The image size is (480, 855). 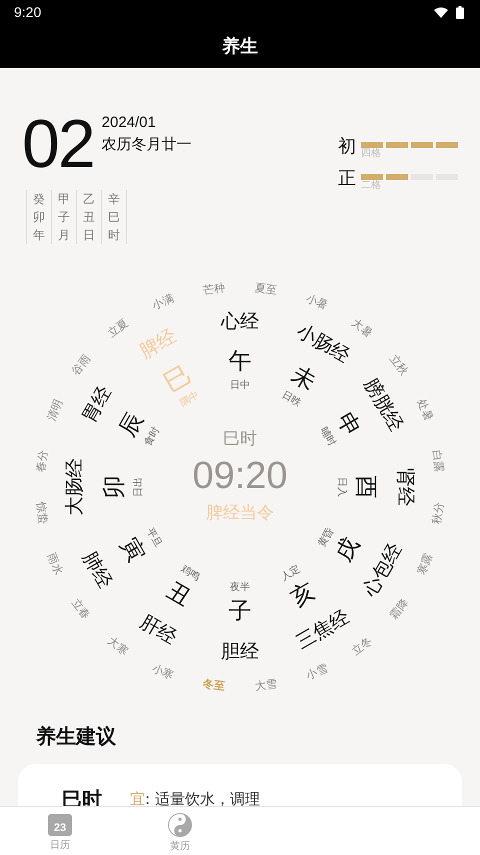 I want to click on rank-caption: 二格, so click(x=371, y=186).